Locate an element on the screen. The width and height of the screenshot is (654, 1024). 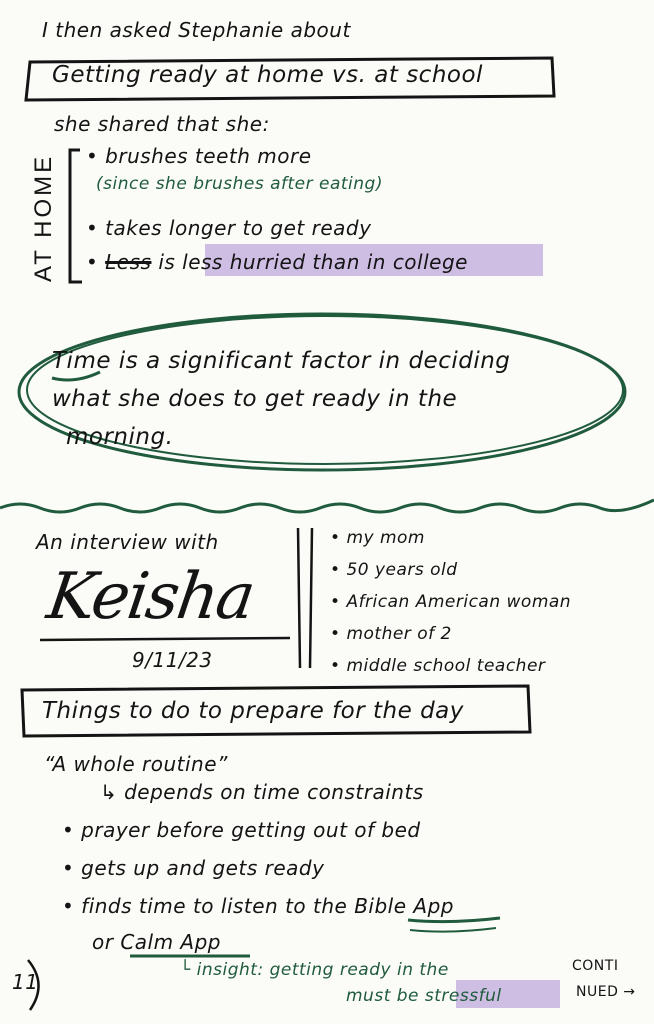
insight-2-line-1: └ insight: getting ready in the is located at coordinates (314, 970).